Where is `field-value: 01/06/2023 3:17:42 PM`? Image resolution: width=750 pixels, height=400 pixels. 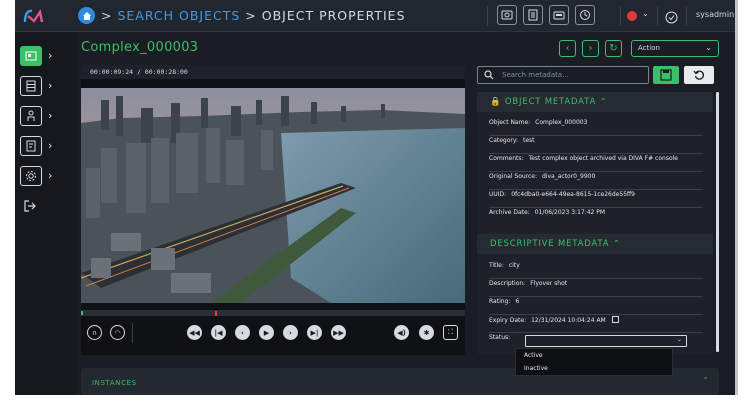 field-value: 01/06/2023 3:17:42 PM is located at coordinates (570, 212).